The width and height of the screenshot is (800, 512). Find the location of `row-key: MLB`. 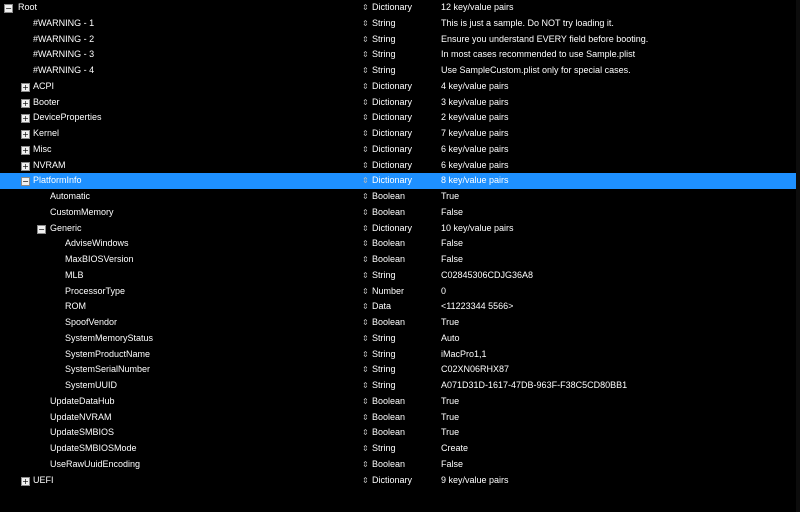

row-key: MLB is located at coordinates (74, 276).